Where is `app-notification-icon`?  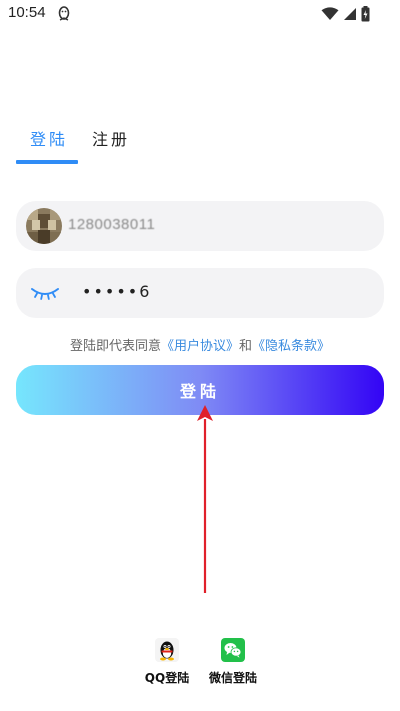 app-notification-icon is located at coordinates (64, 13).